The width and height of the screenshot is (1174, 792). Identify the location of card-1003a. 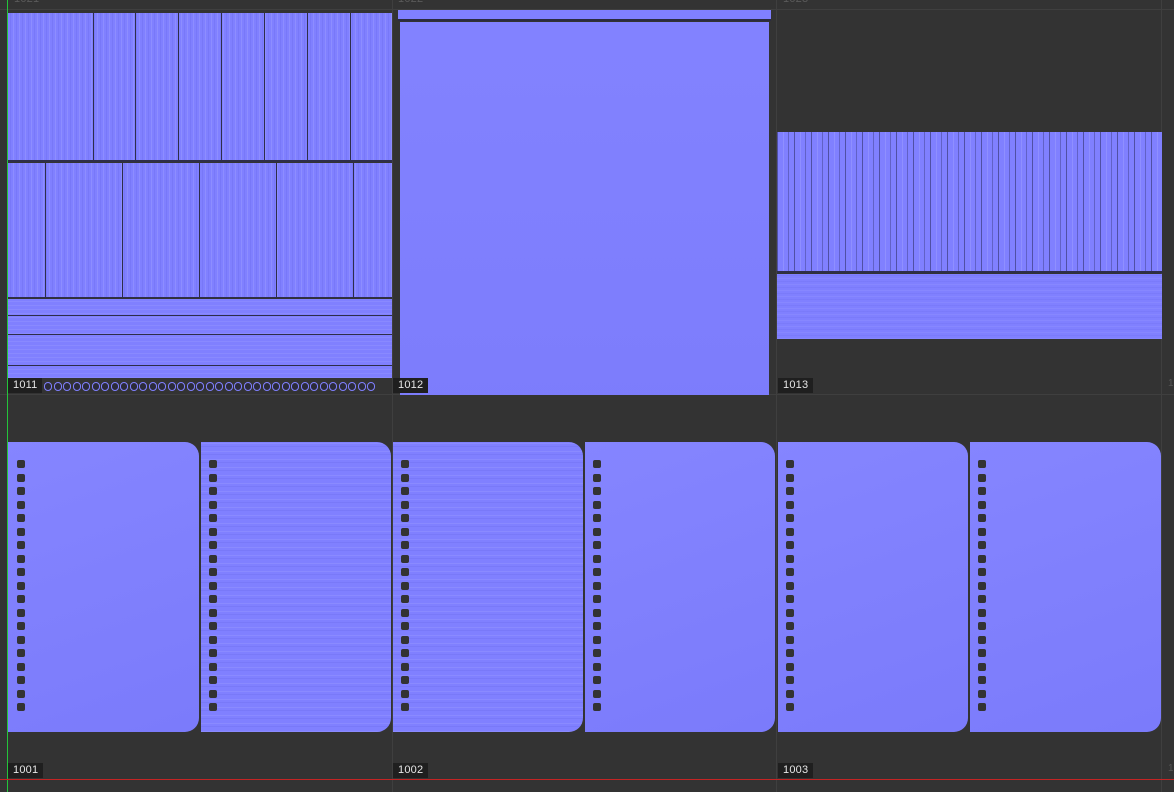
(873, 587).